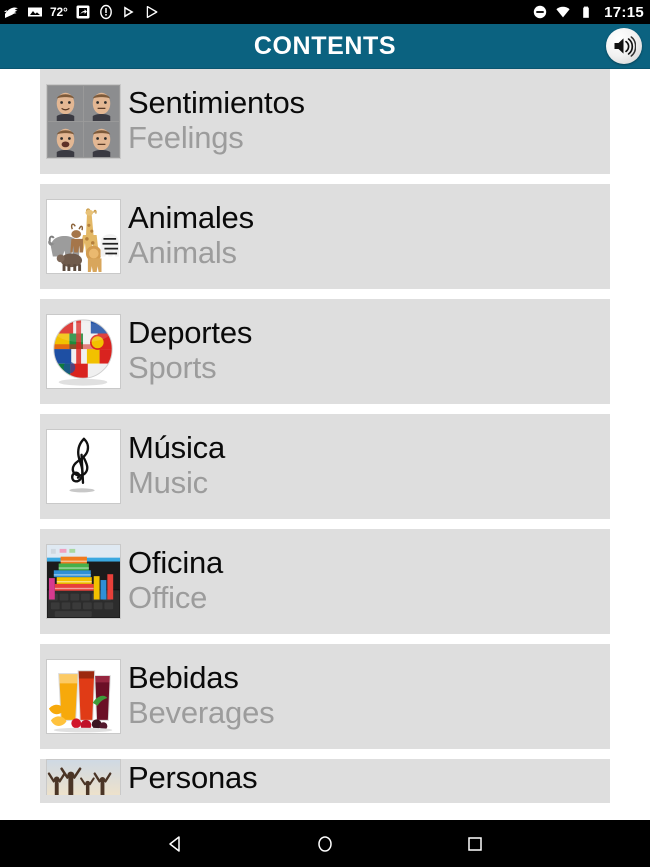  I want to click on app-header: CONTENTS, so click(325, 46).